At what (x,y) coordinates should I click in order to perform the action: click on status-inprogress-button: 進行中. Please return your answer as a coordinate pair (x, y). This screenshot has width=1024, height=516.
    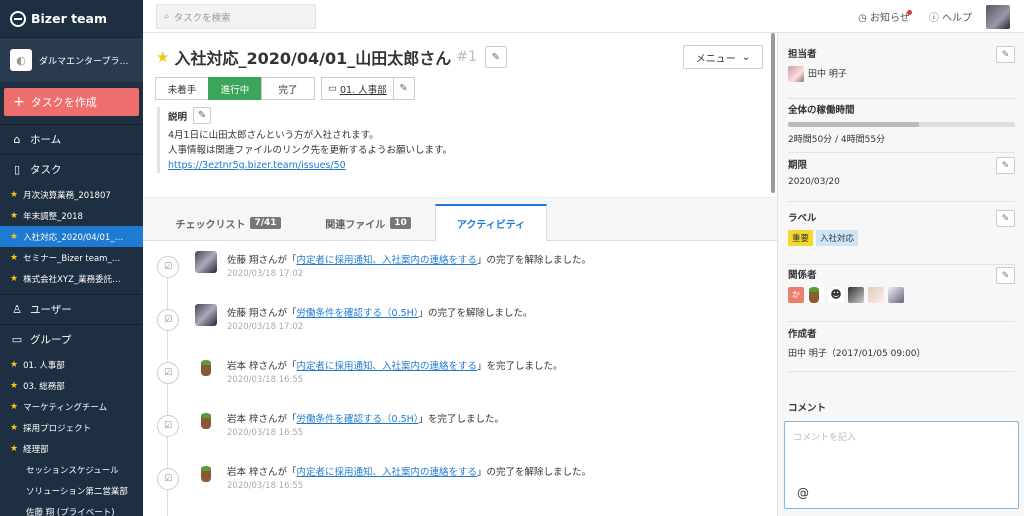
    Looking at the image, I should click on (235, 88).